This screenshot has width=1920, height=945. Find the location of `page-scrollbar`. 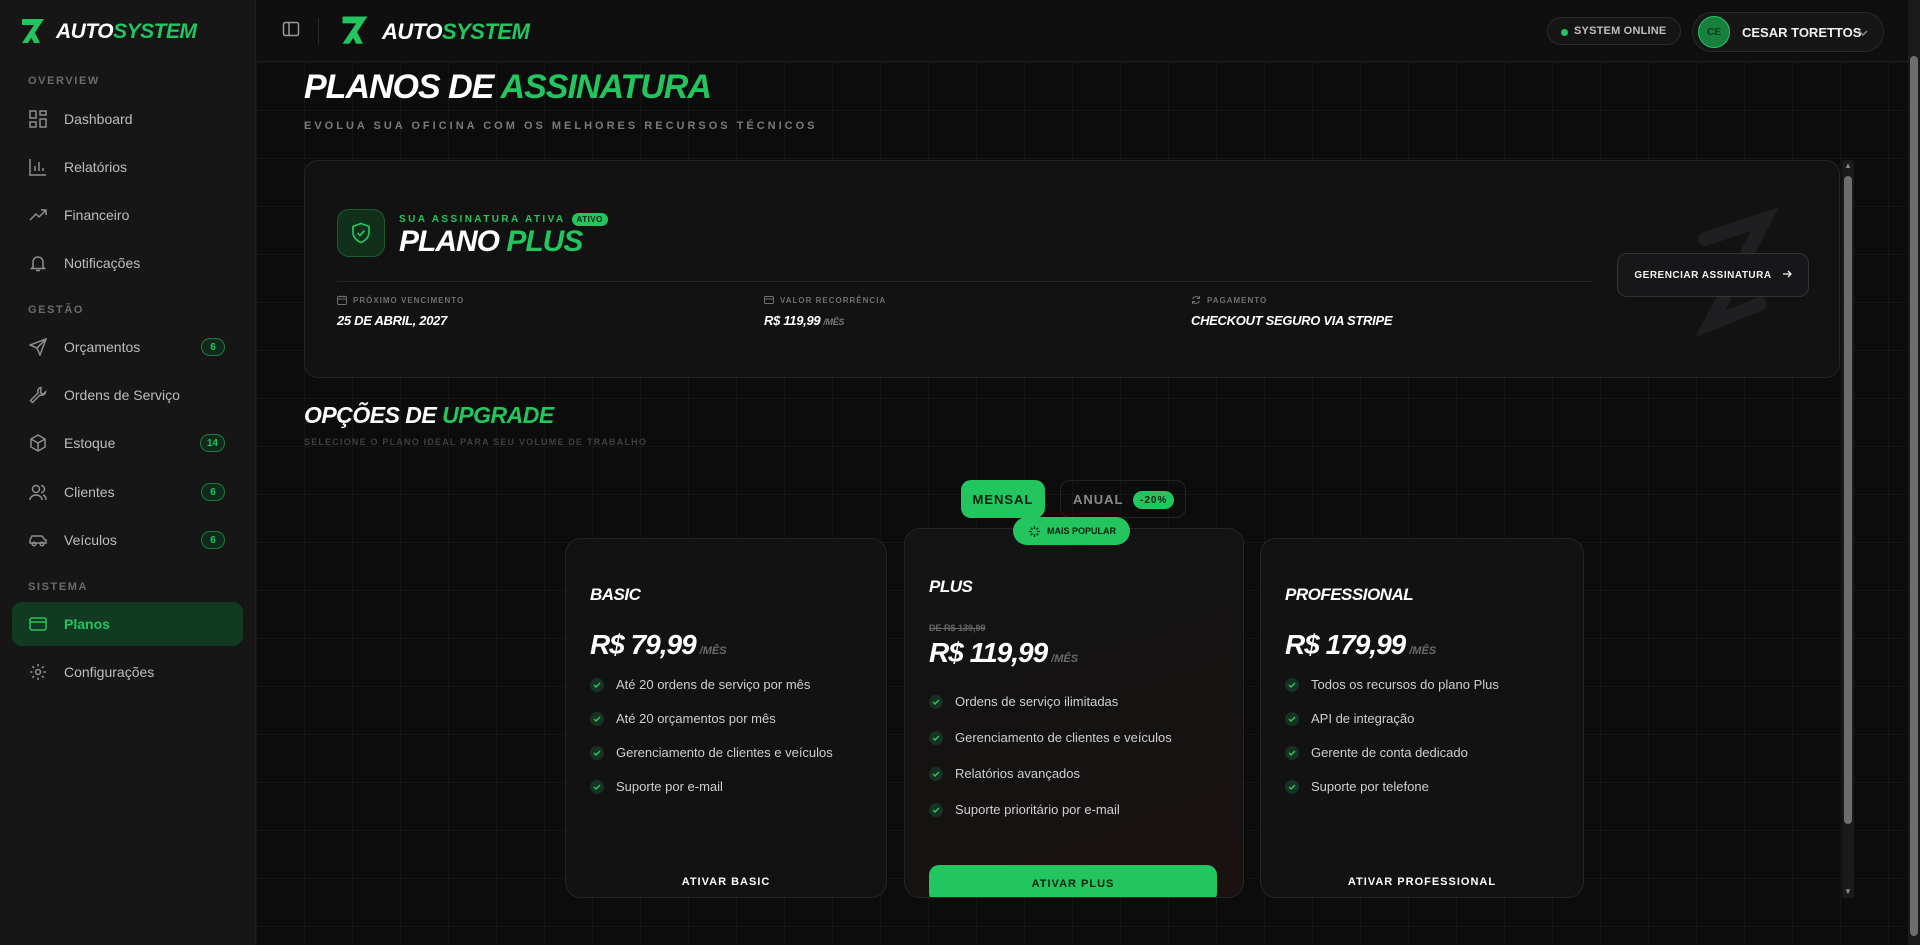

page-scrollbar is located at coordinates (1914, 472).